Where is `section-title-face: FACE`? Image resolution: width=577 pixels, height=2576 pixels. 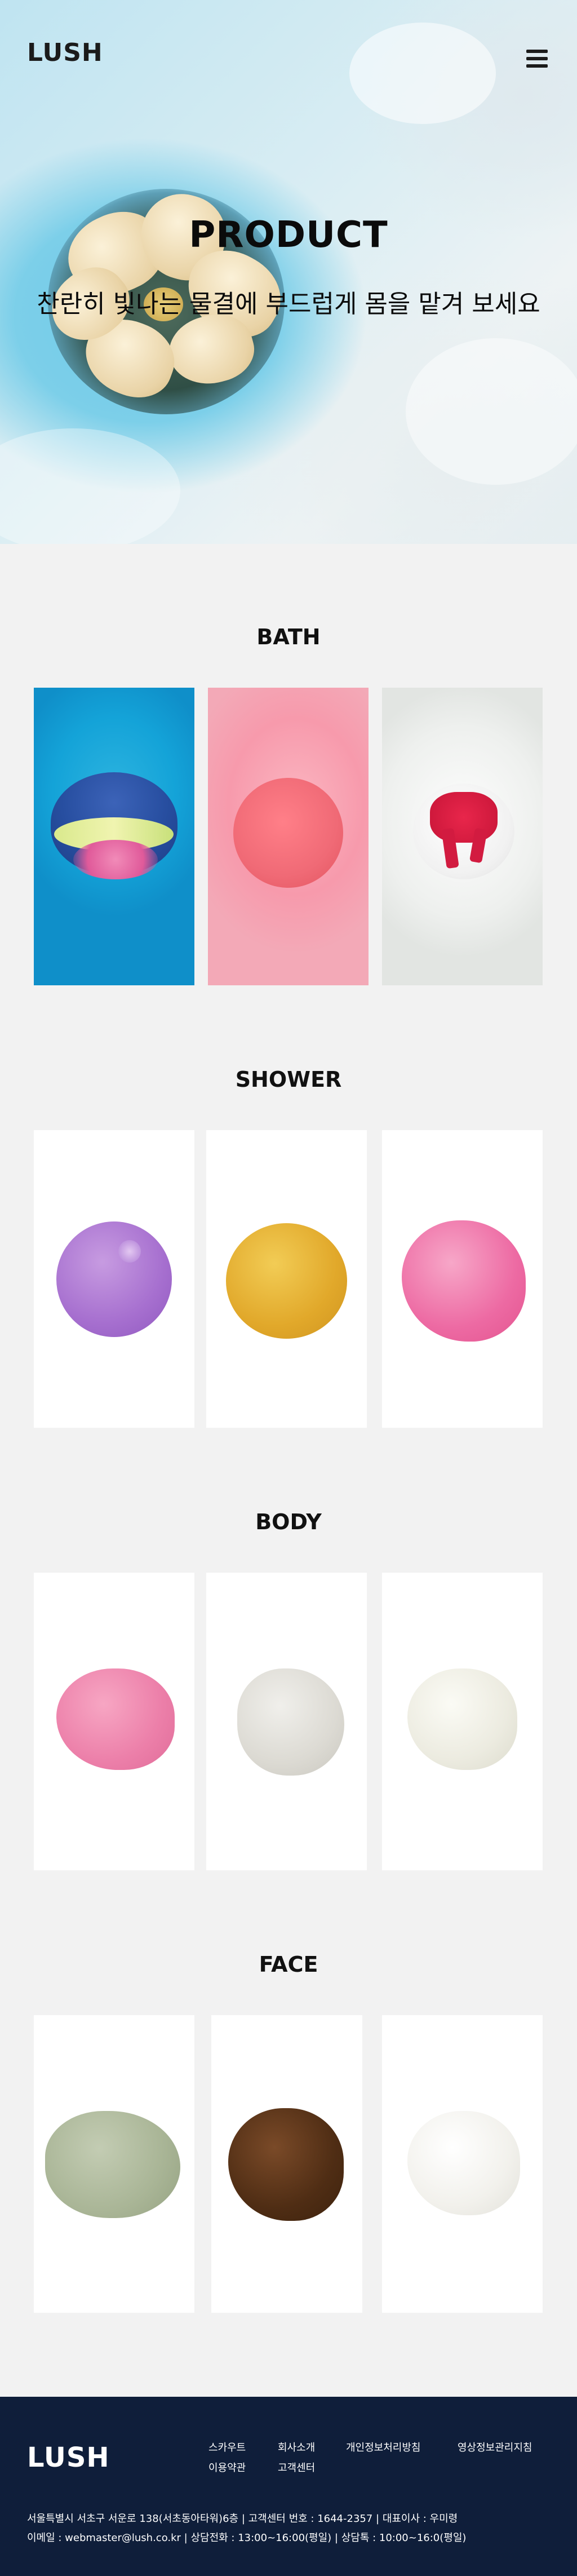 section-title-face: FACE is located at coordinates (288, 1964).